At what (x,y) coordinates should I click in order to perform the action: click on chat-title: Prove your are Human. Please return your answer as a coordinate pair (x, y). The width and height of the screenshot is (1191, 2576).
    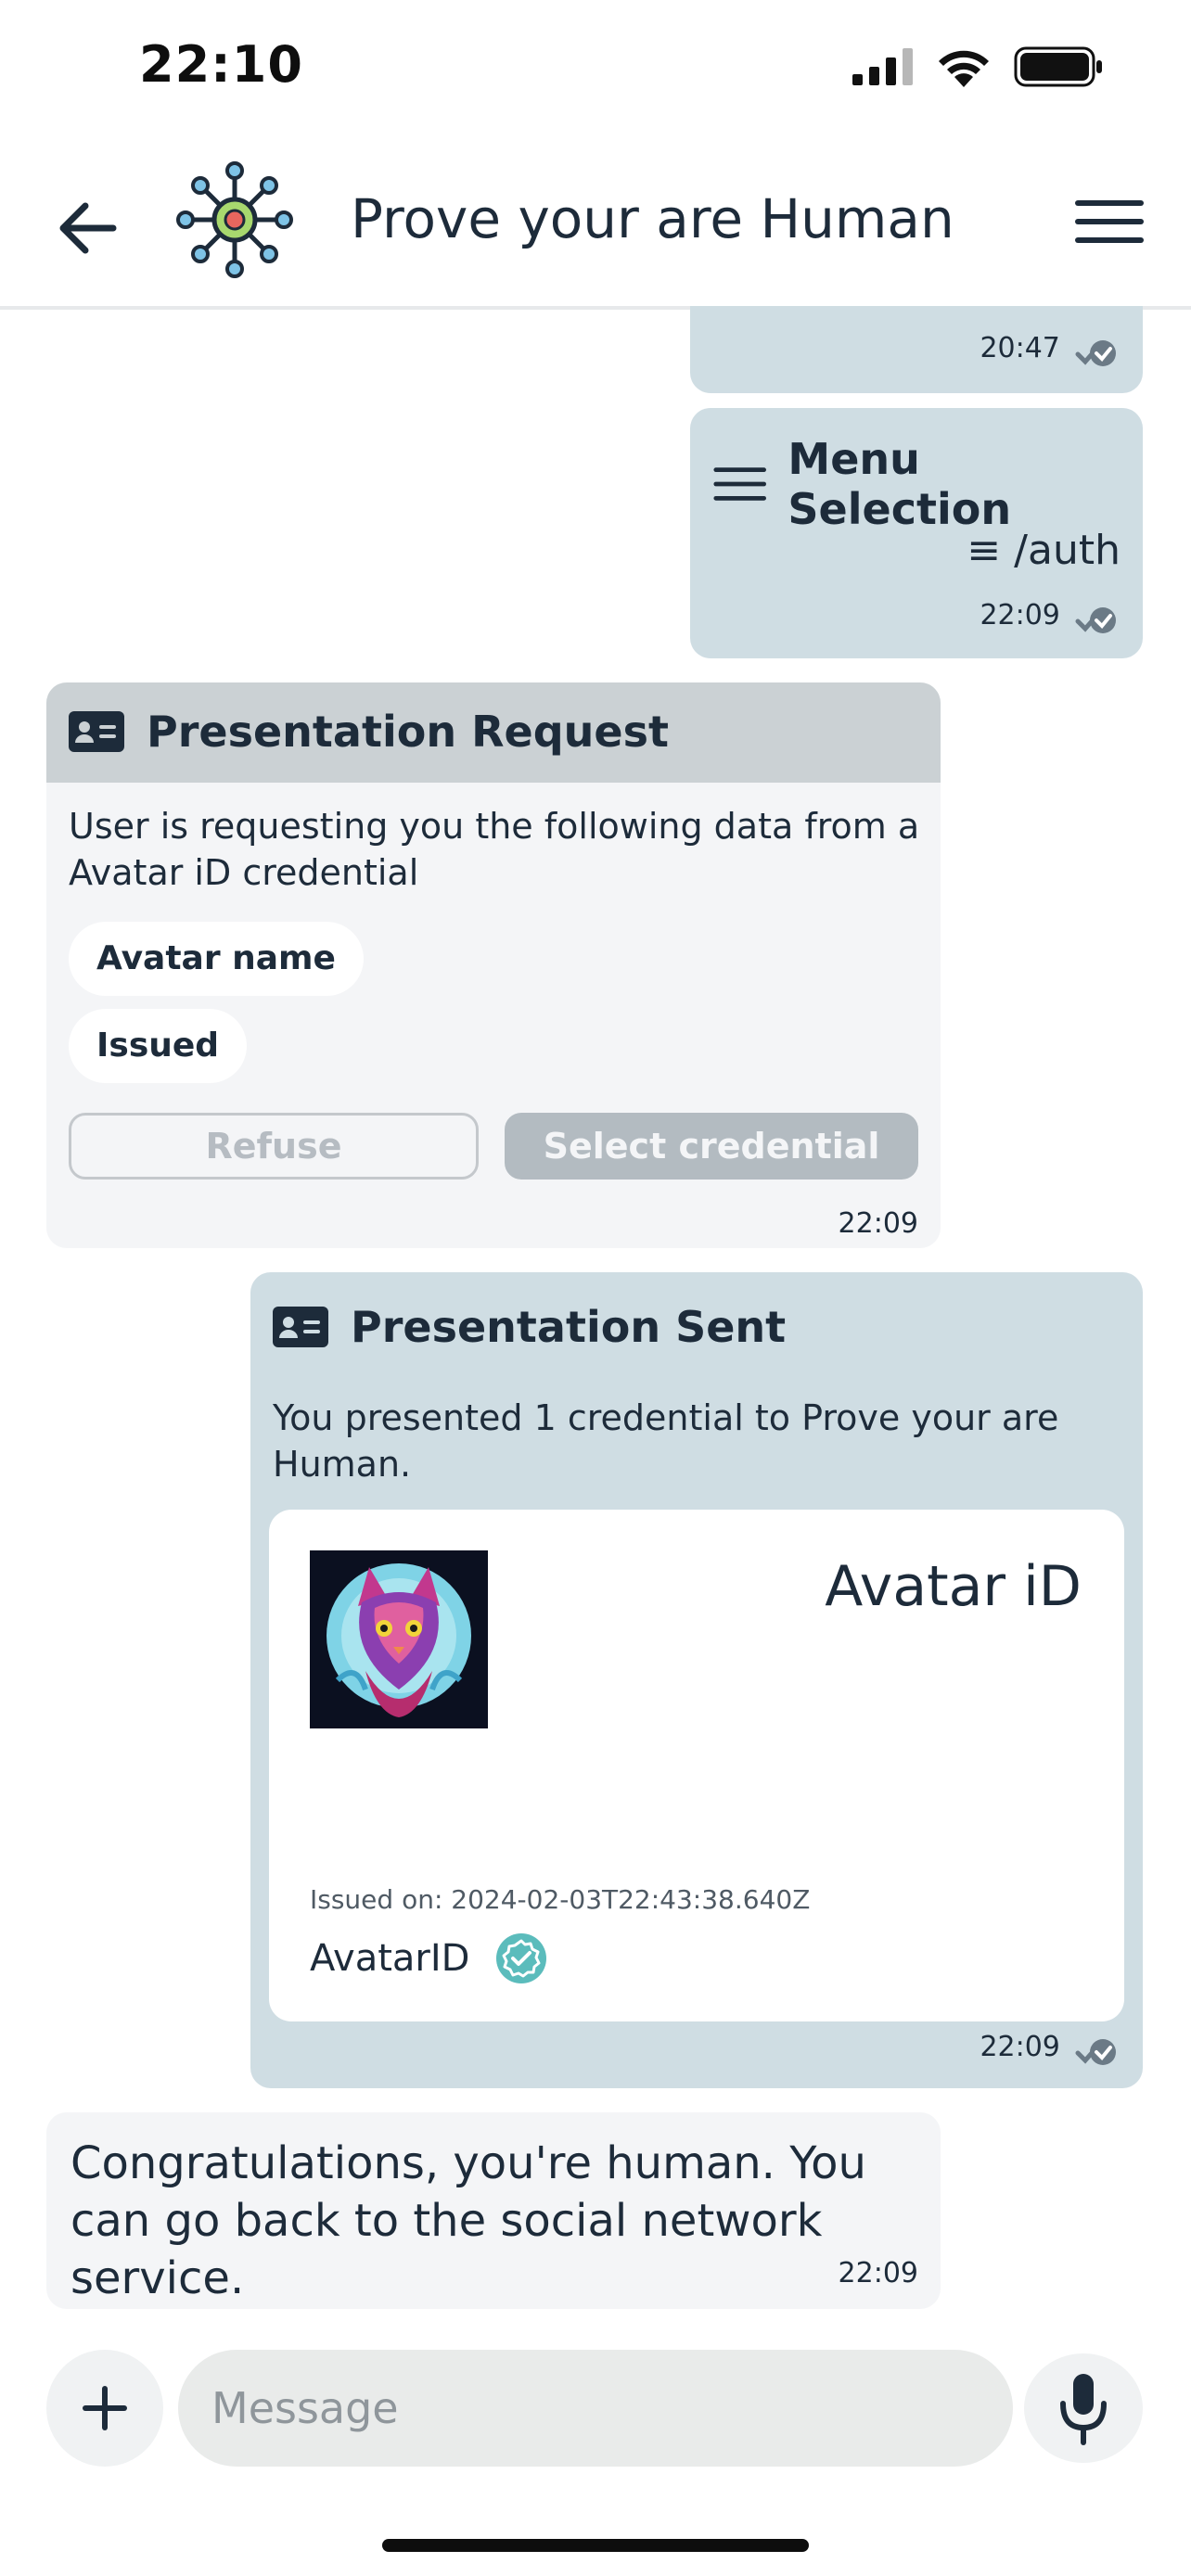
    Looking at the image, I should click on (652, 218).